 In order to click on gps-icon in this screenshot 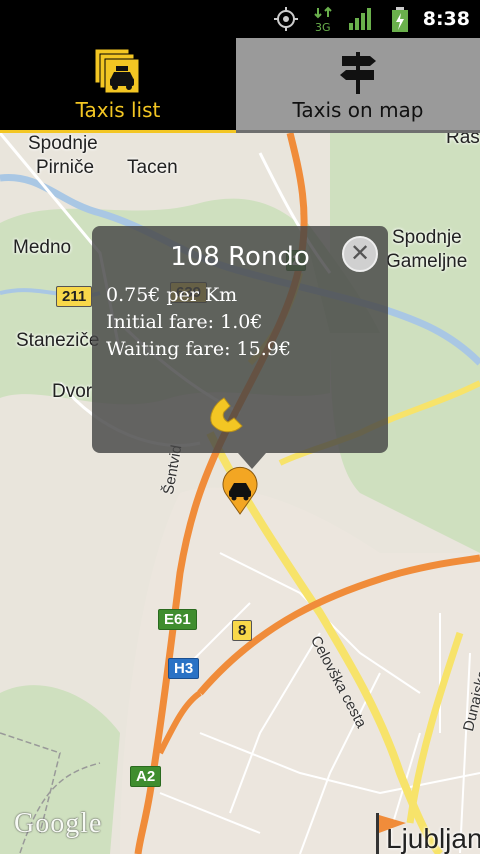, I will do `click(286, 21)`.